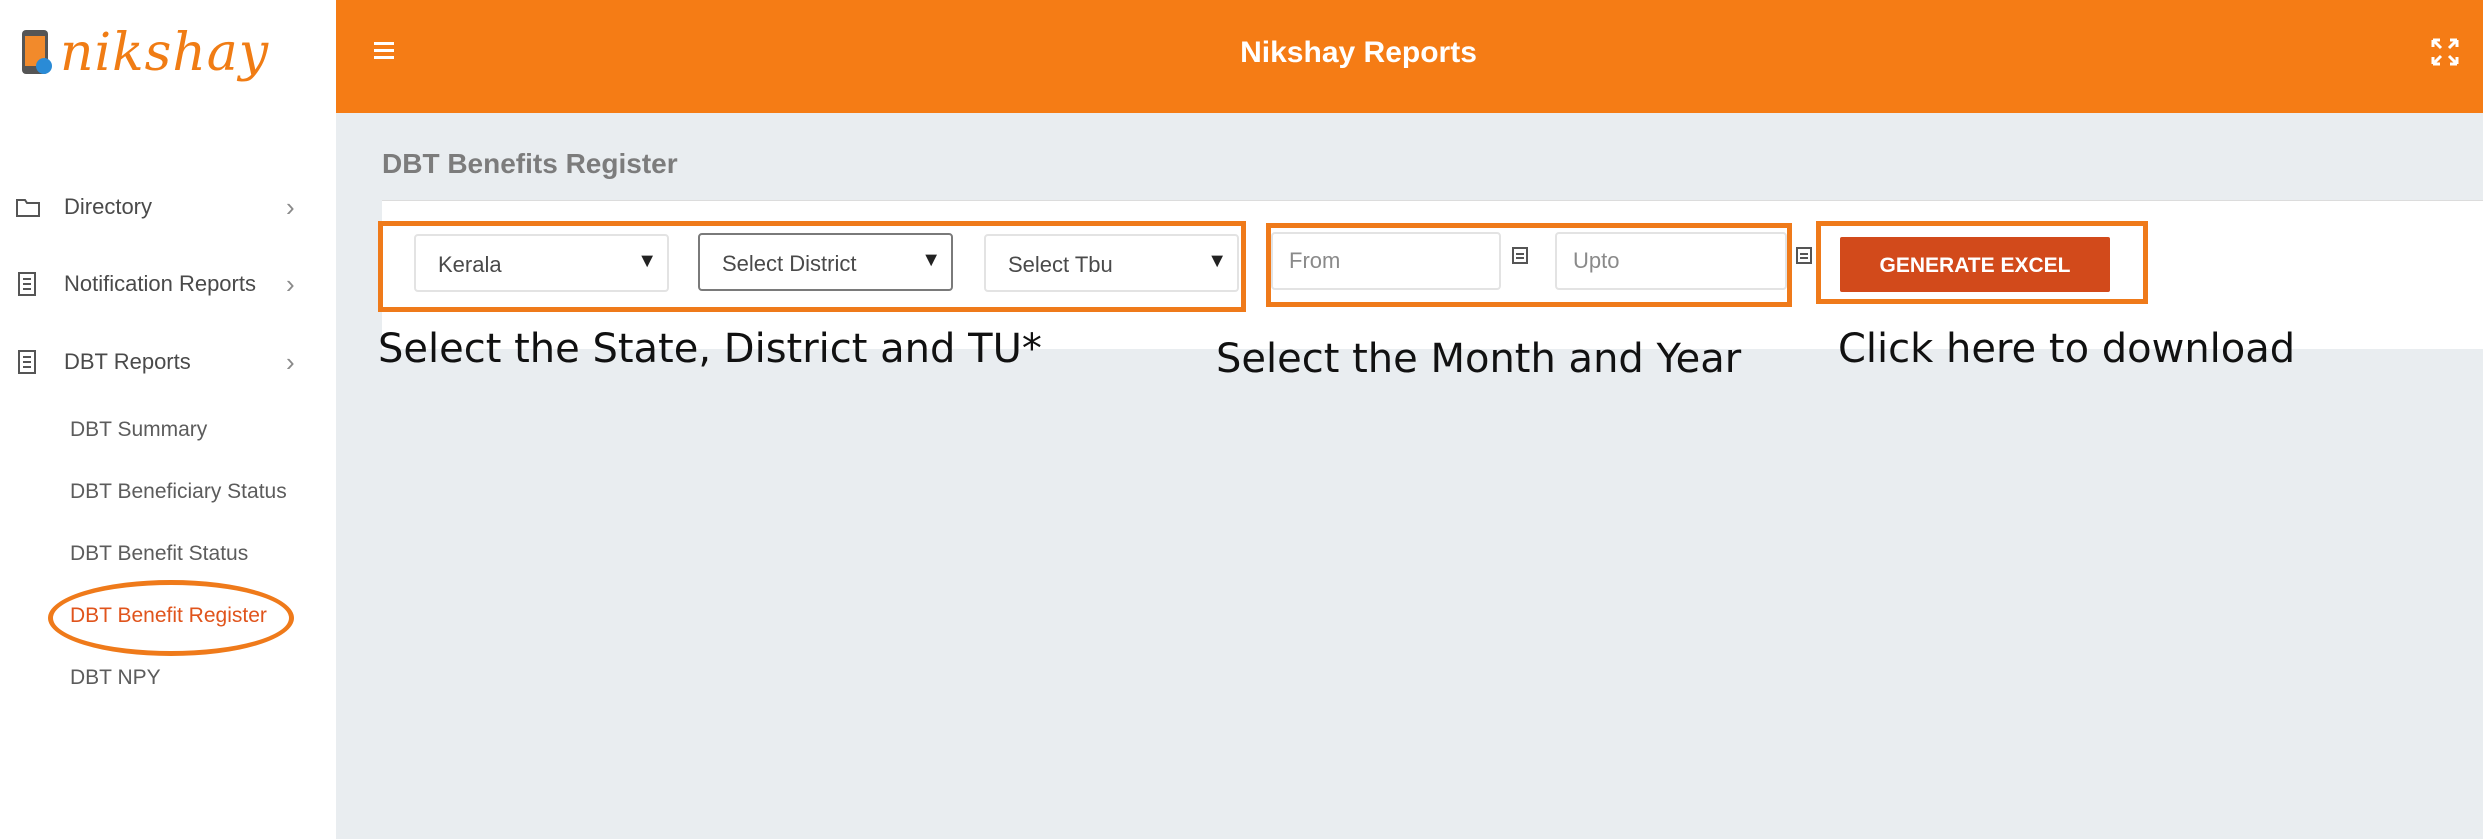 Image resolution: width=2483 pixels, height=839 pixels. I want to click on sidebar-item-label: Directory, so click(108, 206).